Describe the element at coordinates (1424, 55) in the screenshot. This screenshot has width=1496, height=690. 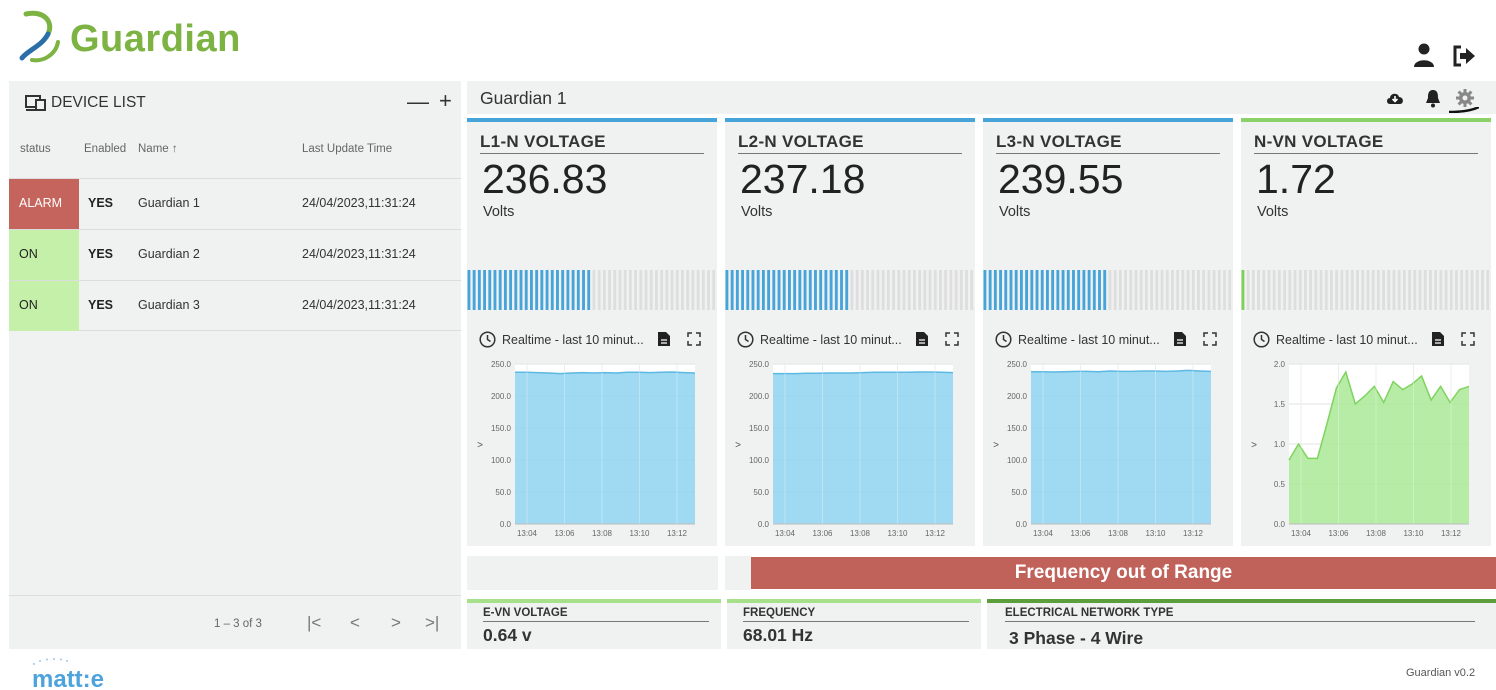
I see `user-icon` at that location.